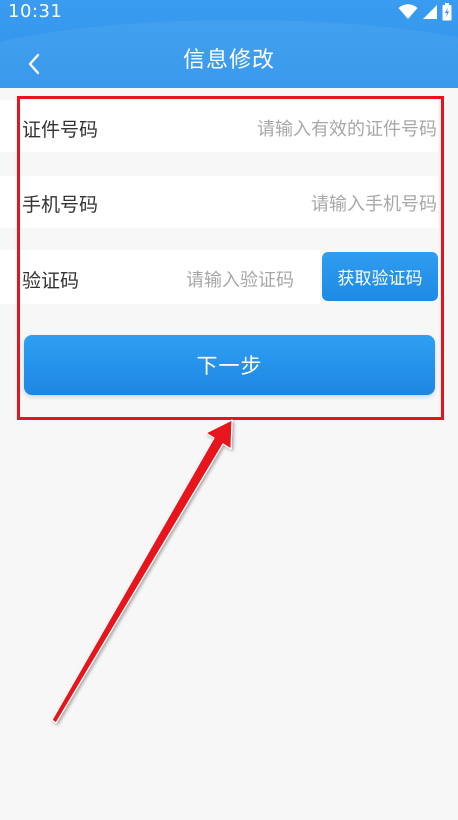 The height and width of the screenshot is (820, 458). I want to click on next-button: 下一步, so click(229, 365).